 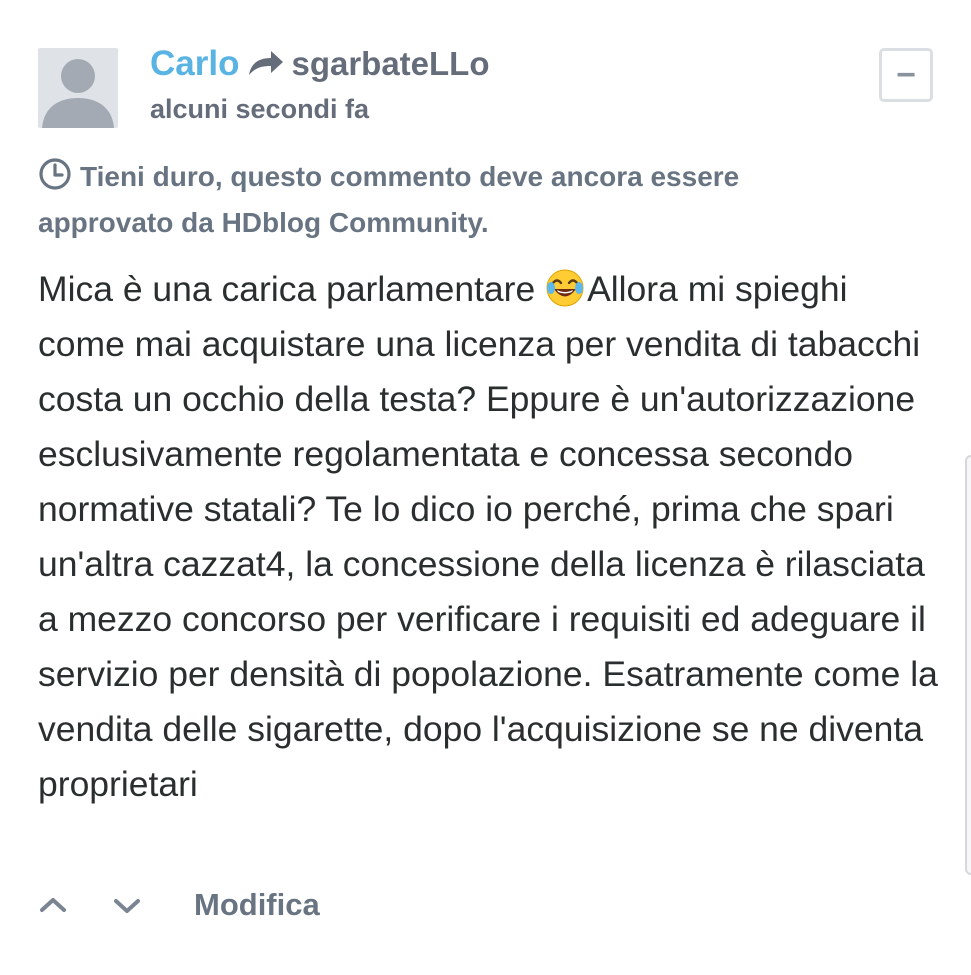 What do you see at coordinates (292, 289) in the screenshot?
I see `comment-text-part-1: Mica è una carica parlamentare` at bounding box center [292, 289].